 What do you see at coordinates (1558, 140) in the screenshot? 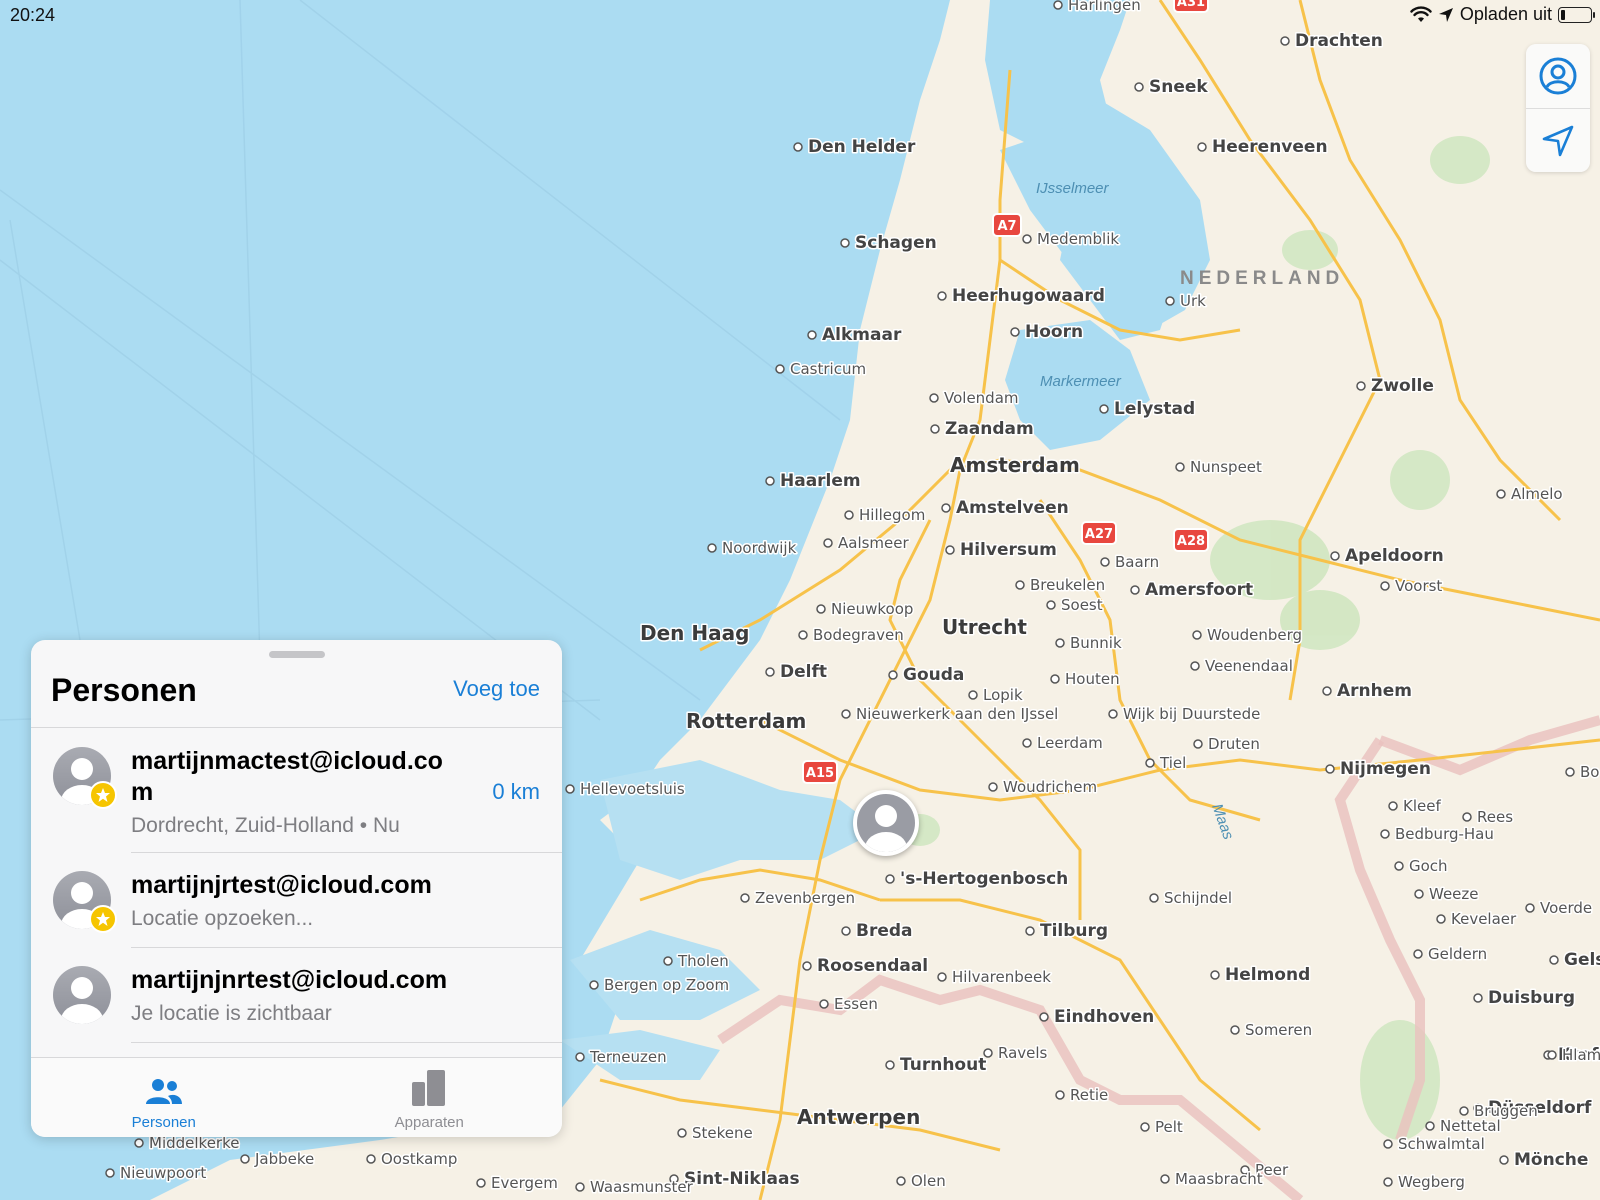
I see `locate-me-button` at bounding box center [1558, 140].